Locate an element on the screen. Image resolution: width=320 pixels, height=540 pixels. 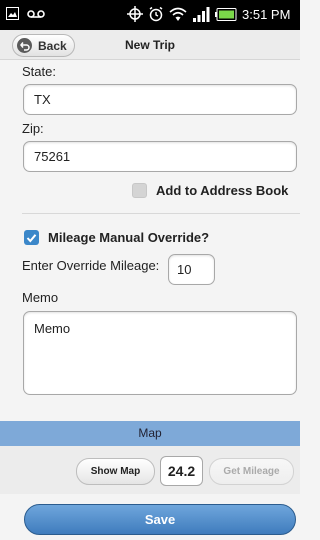
mileage-value: 24.2 is located at coordinates (181, 471).